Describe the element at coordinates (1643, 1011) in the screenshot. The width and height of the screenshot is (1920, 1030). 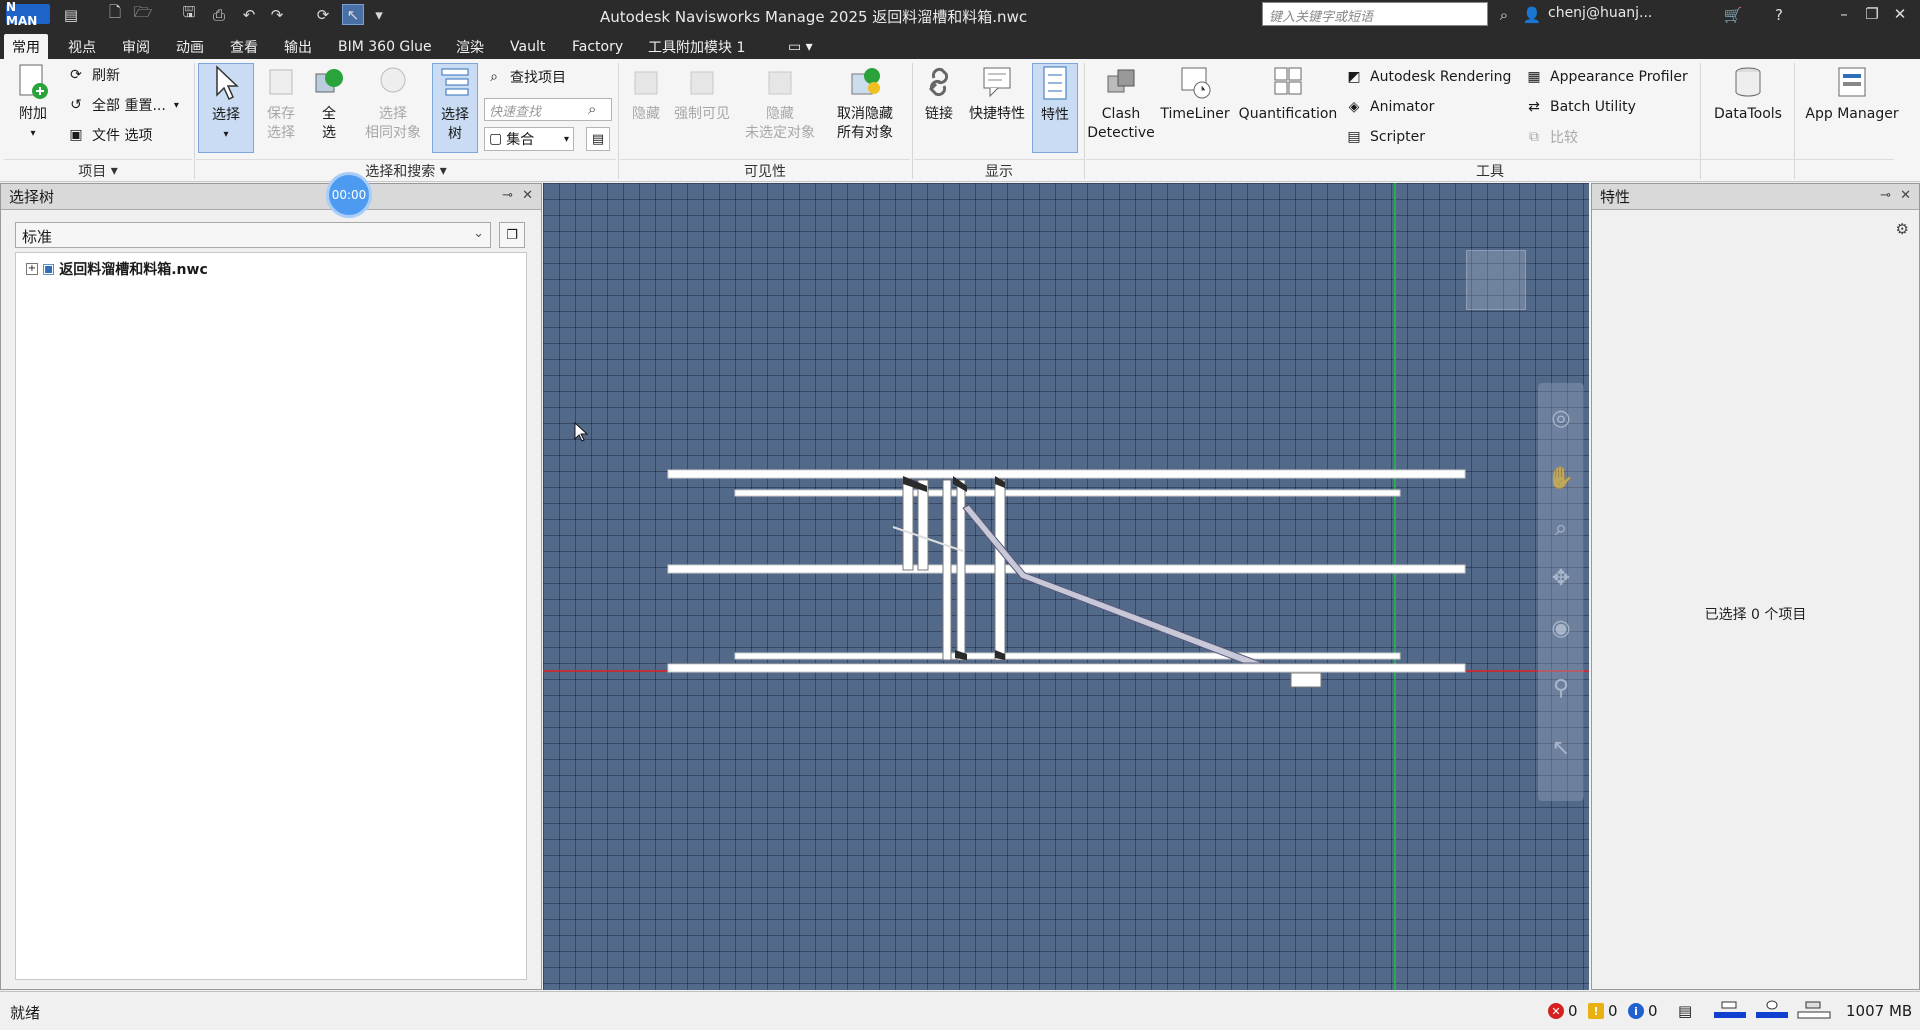
I see `info-count: i 0` at that location.